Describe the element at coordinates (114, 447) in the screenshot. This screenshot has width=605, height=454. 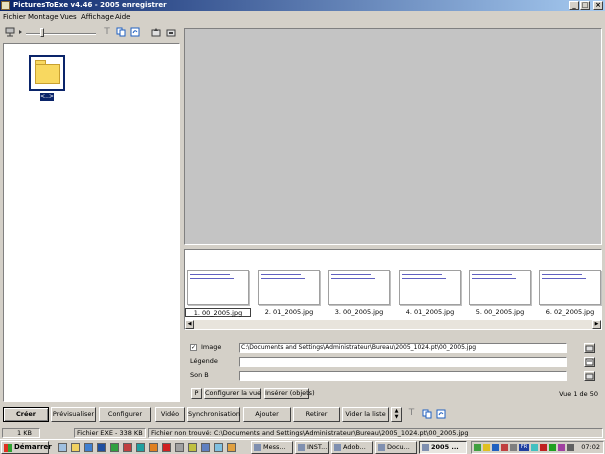
I see `excel-icon` at that location.